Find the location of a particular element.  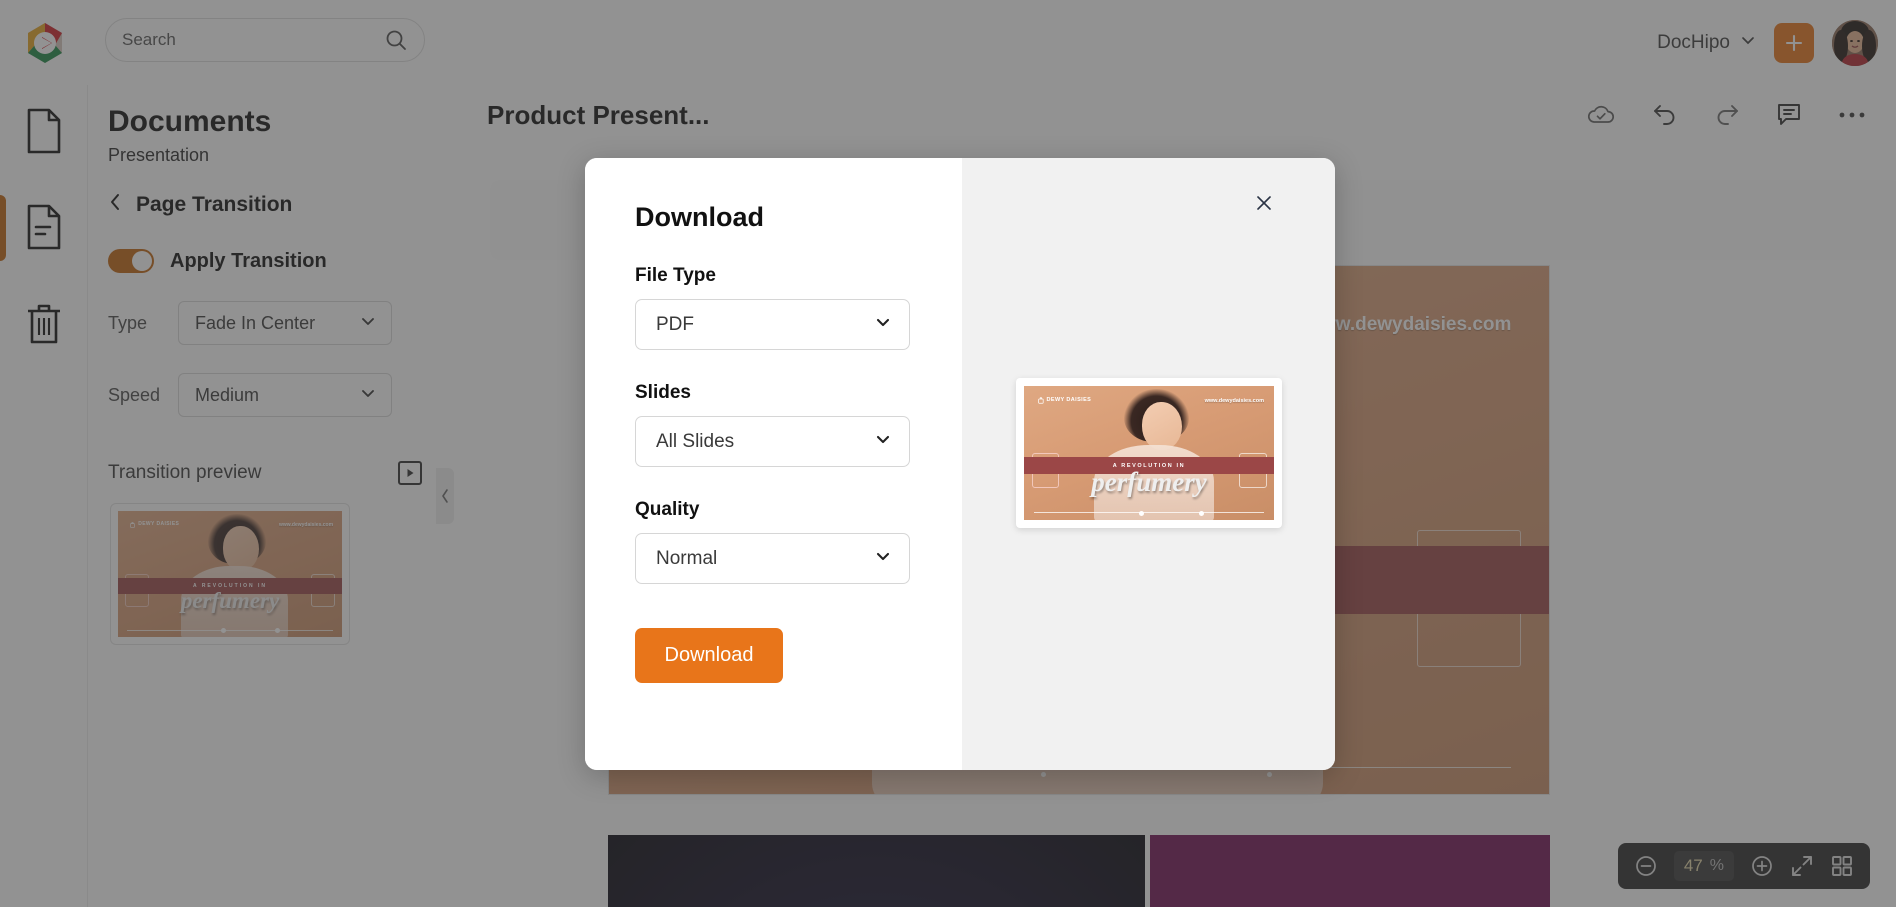

slides-select: All Slides is located at coordinates (772, 441).